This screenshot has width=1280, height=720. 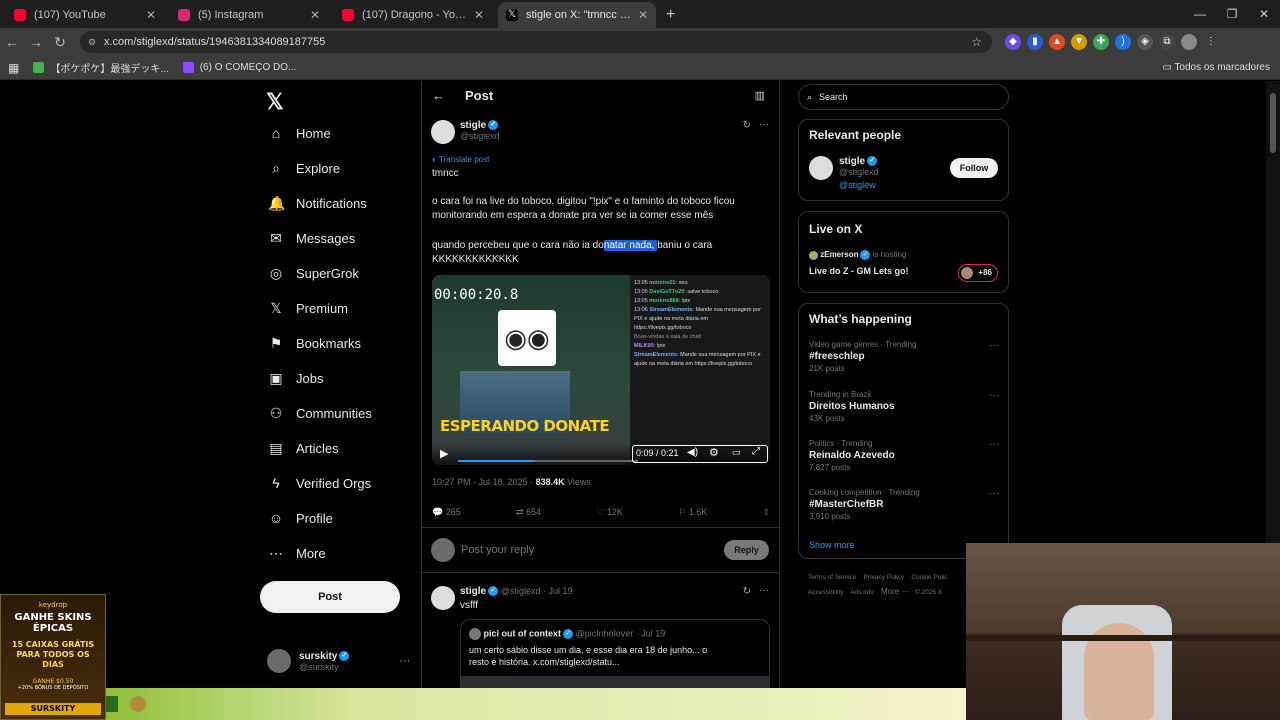 I want to click on extension-icon: ), so click(x=1123, y=42).